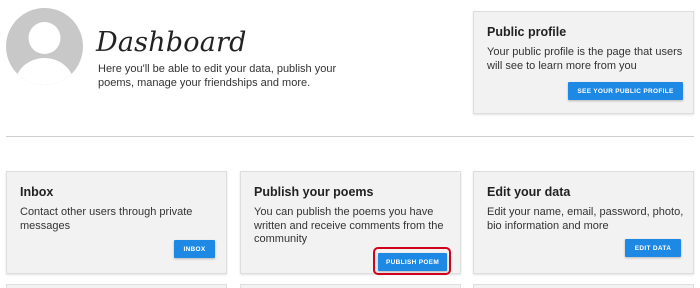 Image resolution: width=700 pixels, height=288 pixels. What do you see at coordinates (314, 192) in the screenshot?
I see `publish-card-title: Publish your poems` at bounding box center [314, 192].